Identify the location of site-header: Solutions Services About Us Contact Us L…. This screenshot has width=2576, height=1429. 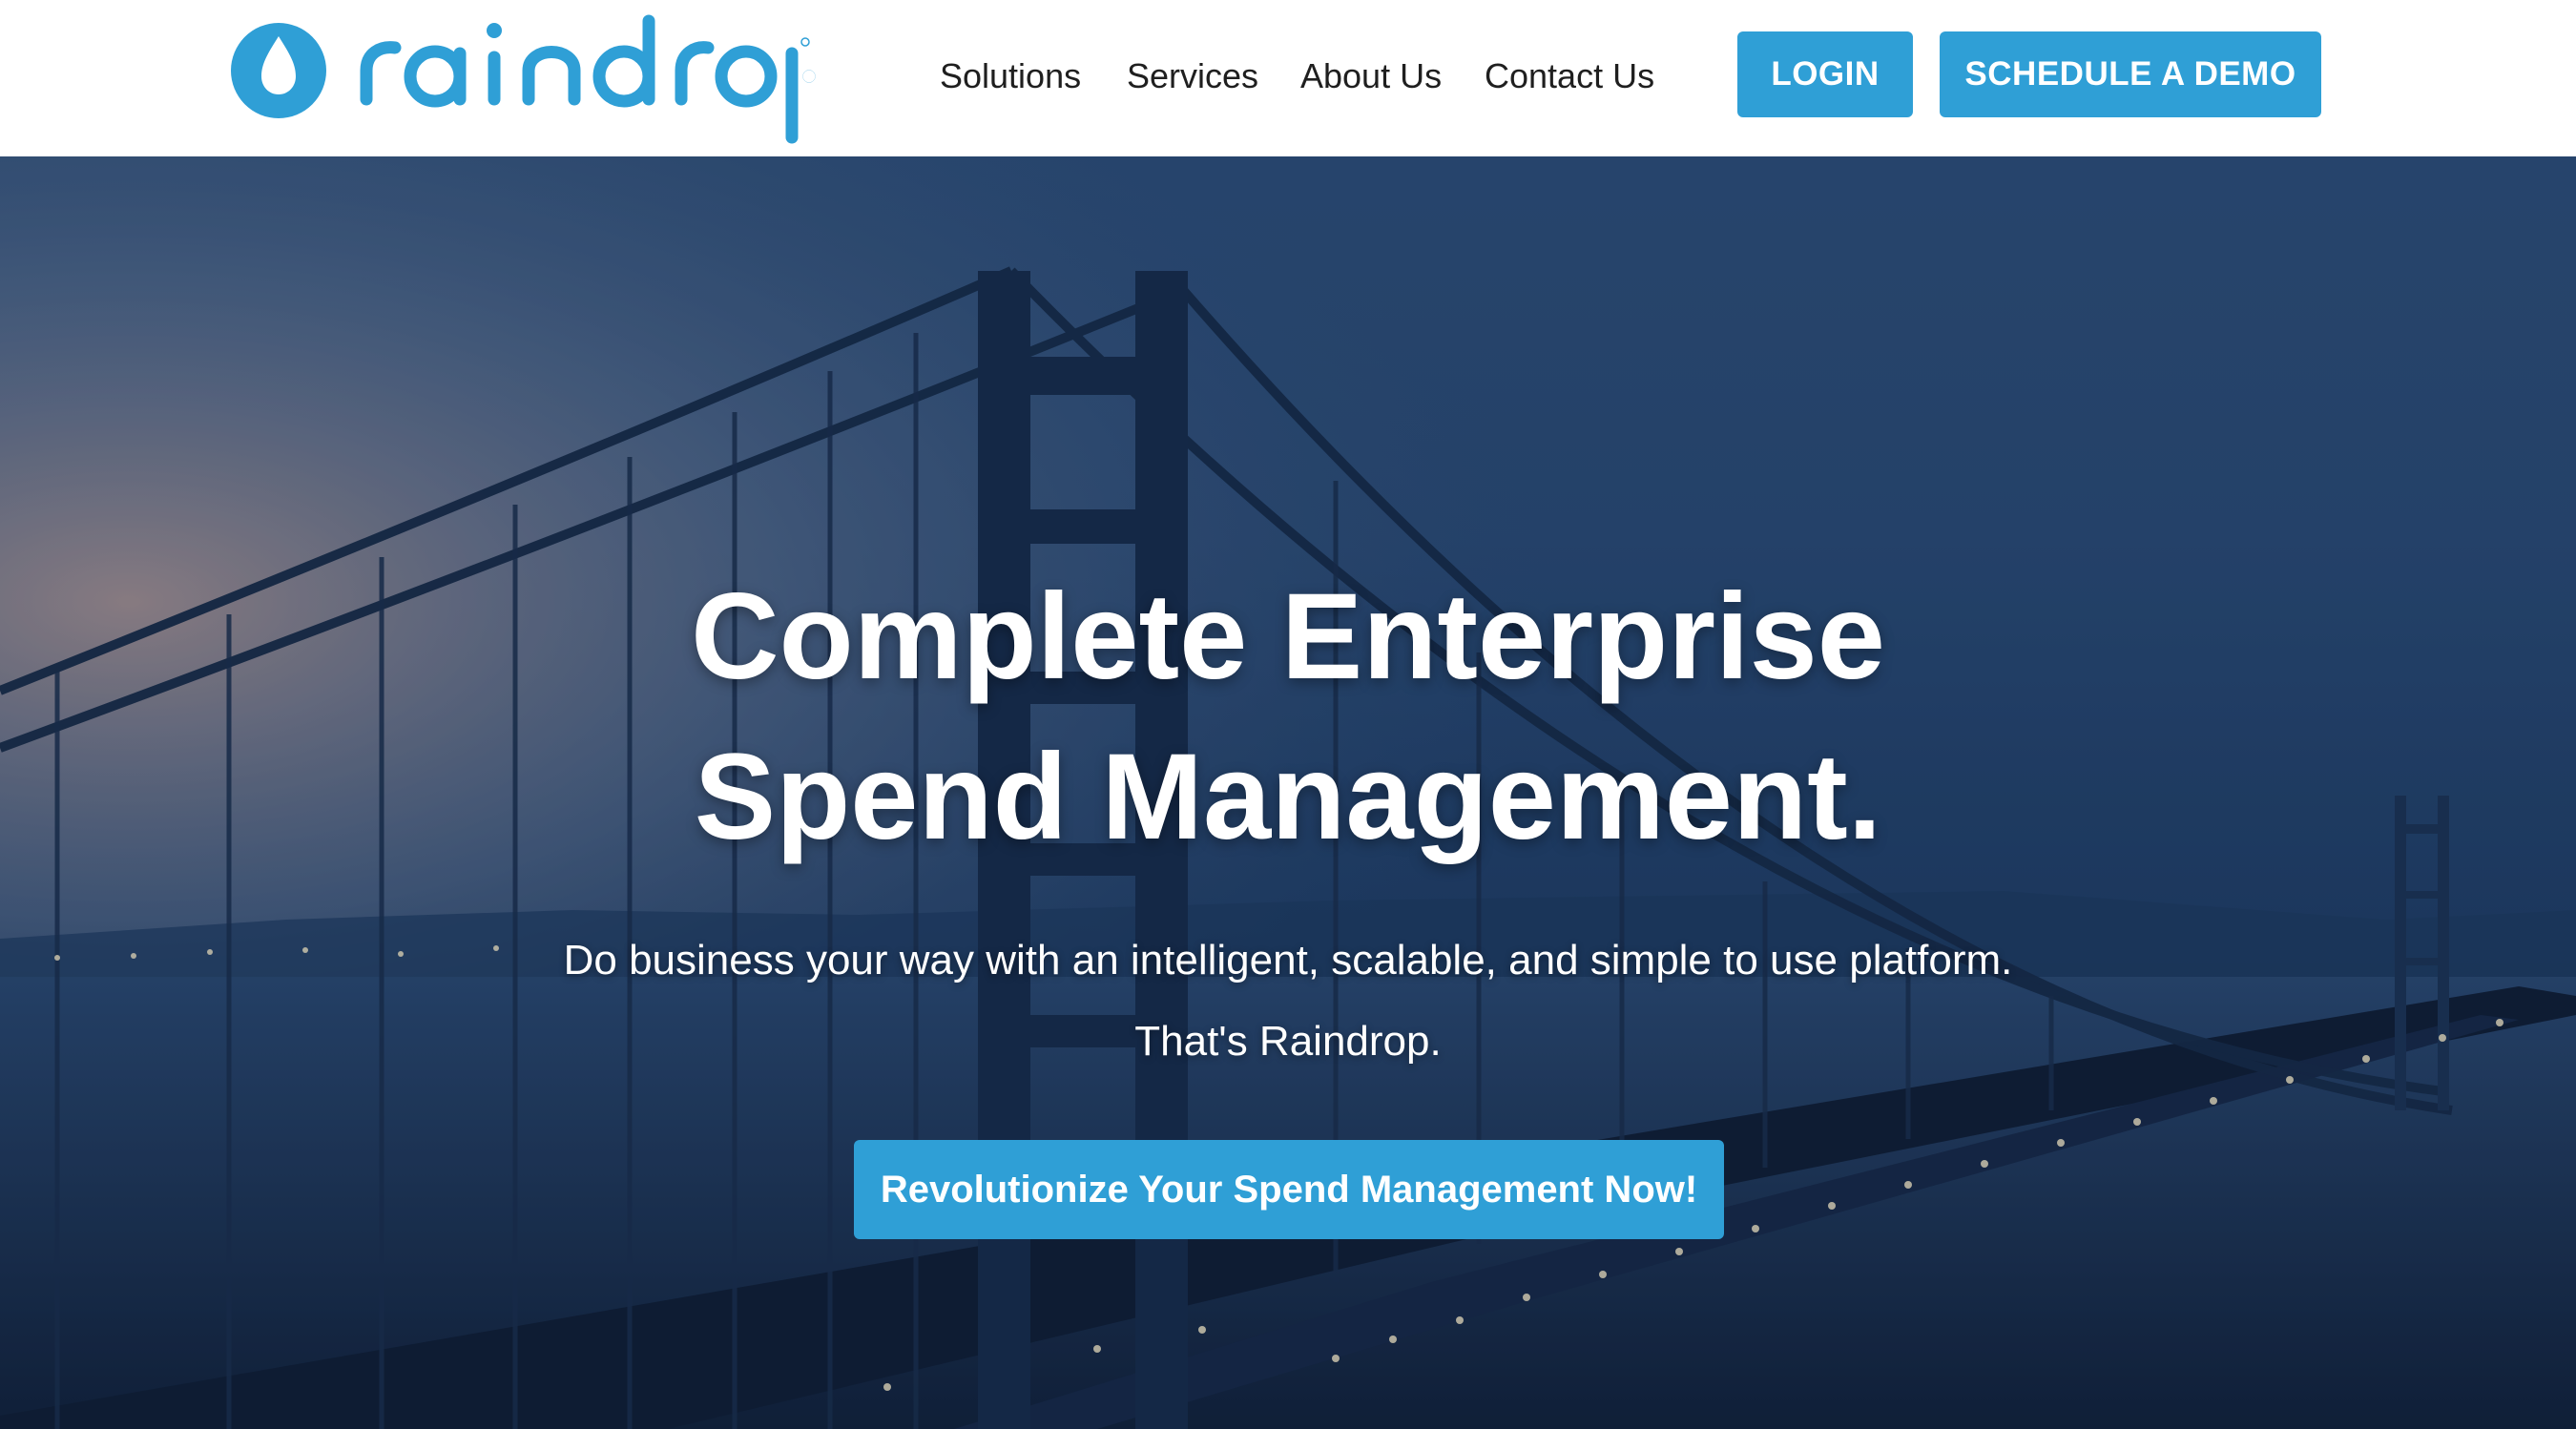
(1288, 78).